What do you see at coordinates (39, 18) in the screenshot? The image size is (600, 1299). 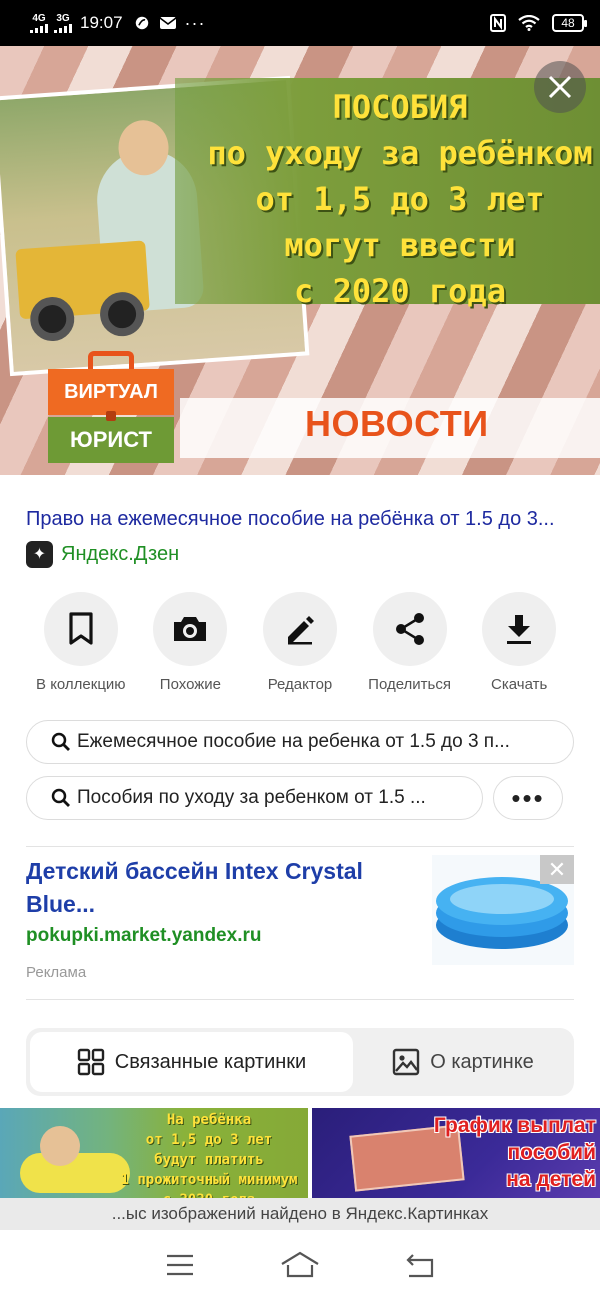 I see `network-type-1: 4G` at bounding box center [39, 18].